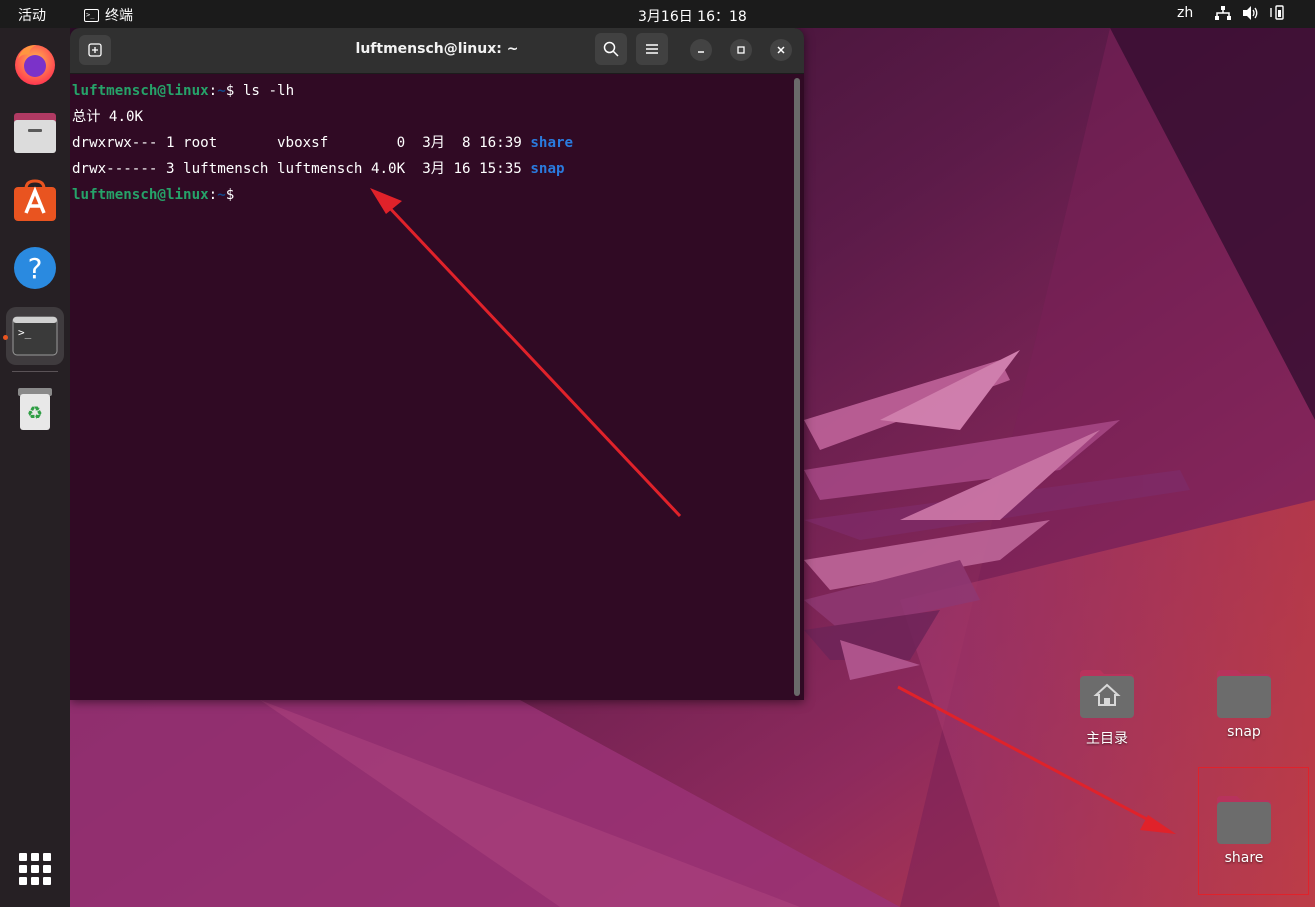 The height and width of the screenshot is (907, 1315). What do you see at coordinates (35, 869) in the screenshot?
I see `app-grid-button` at bounding box center [35, 869].